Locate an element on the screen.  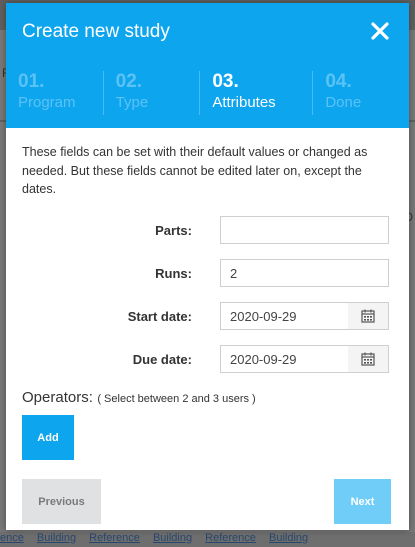
add-operator-button: Add is located at coordinates (48, 437).